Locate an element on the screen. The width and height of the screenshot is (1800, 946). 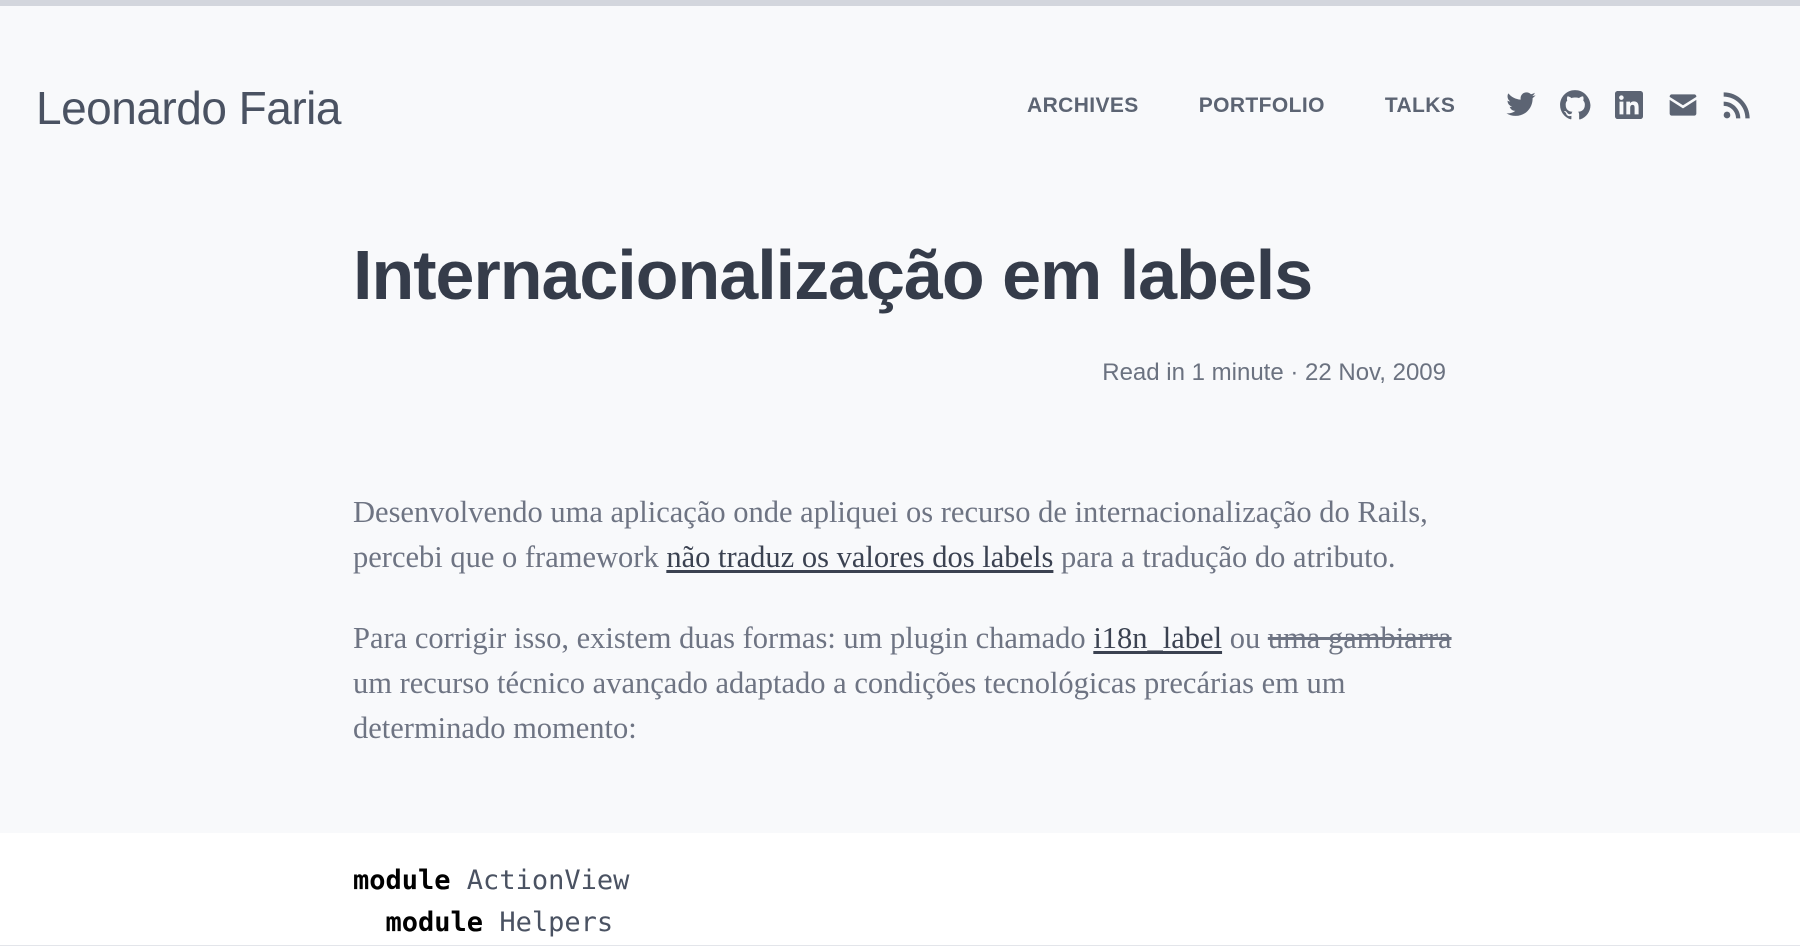
github-icon is located at coordinates (1575, 105).